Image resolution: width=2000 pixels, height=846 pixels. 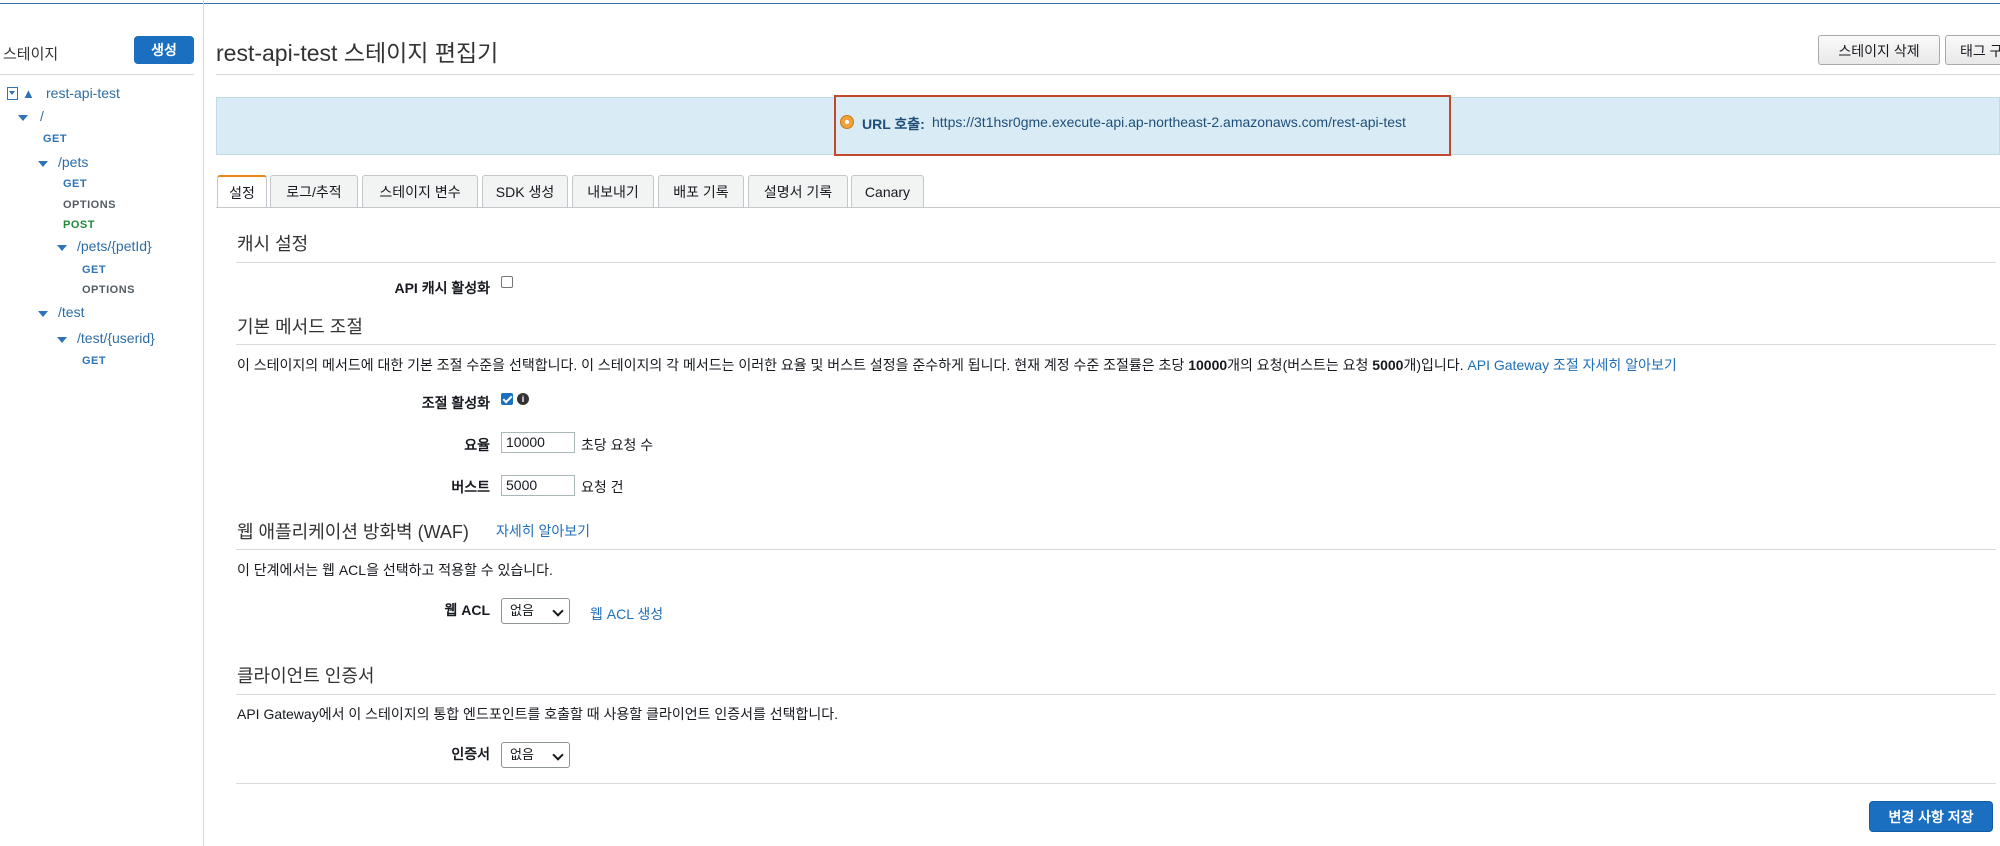 What do you see at coordinates (798, 191) in the screenshot?
I see `tab-documentation-history: 설명서 기록` at bounding box center [798, 191].